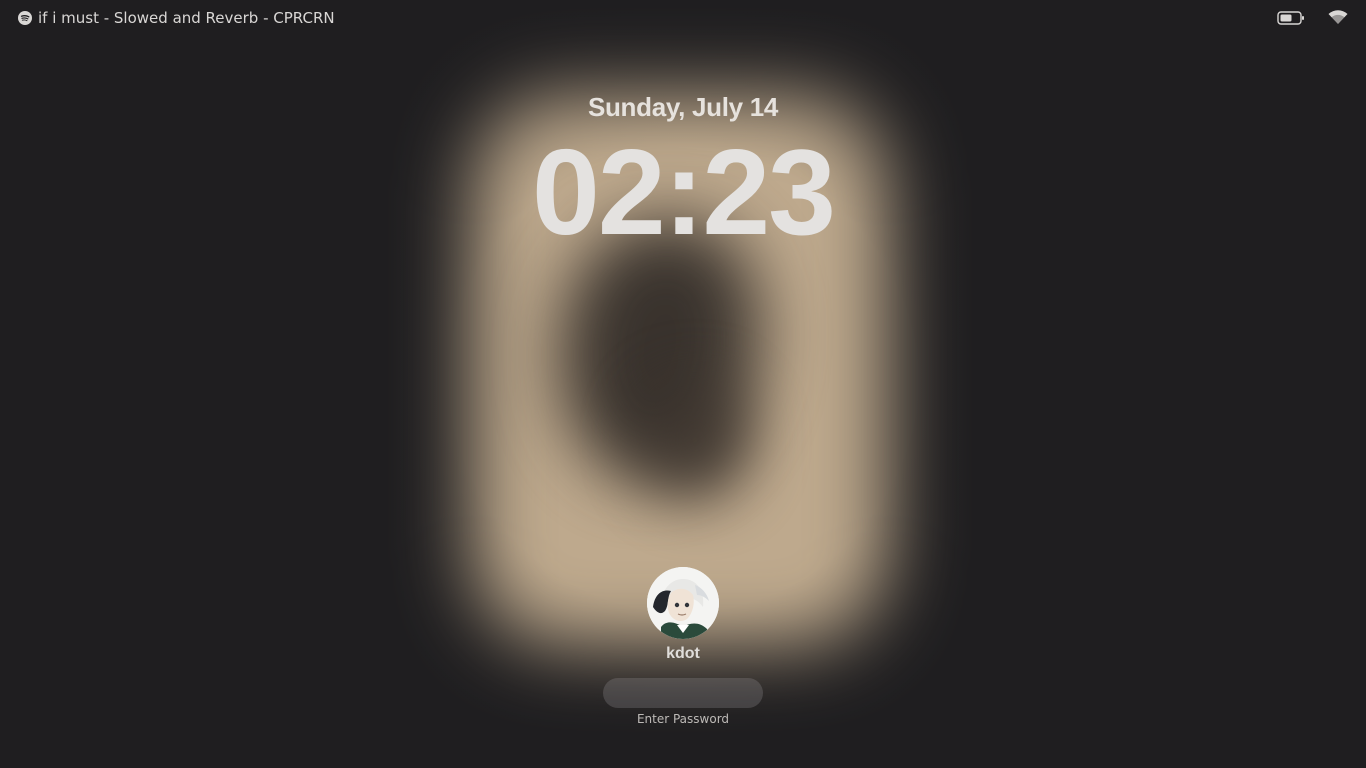 This screenshot has width=1366, height=768. I want to click on now-playing: if i must - Slowed and Reverb - CPRCRN, so click(176, 18).